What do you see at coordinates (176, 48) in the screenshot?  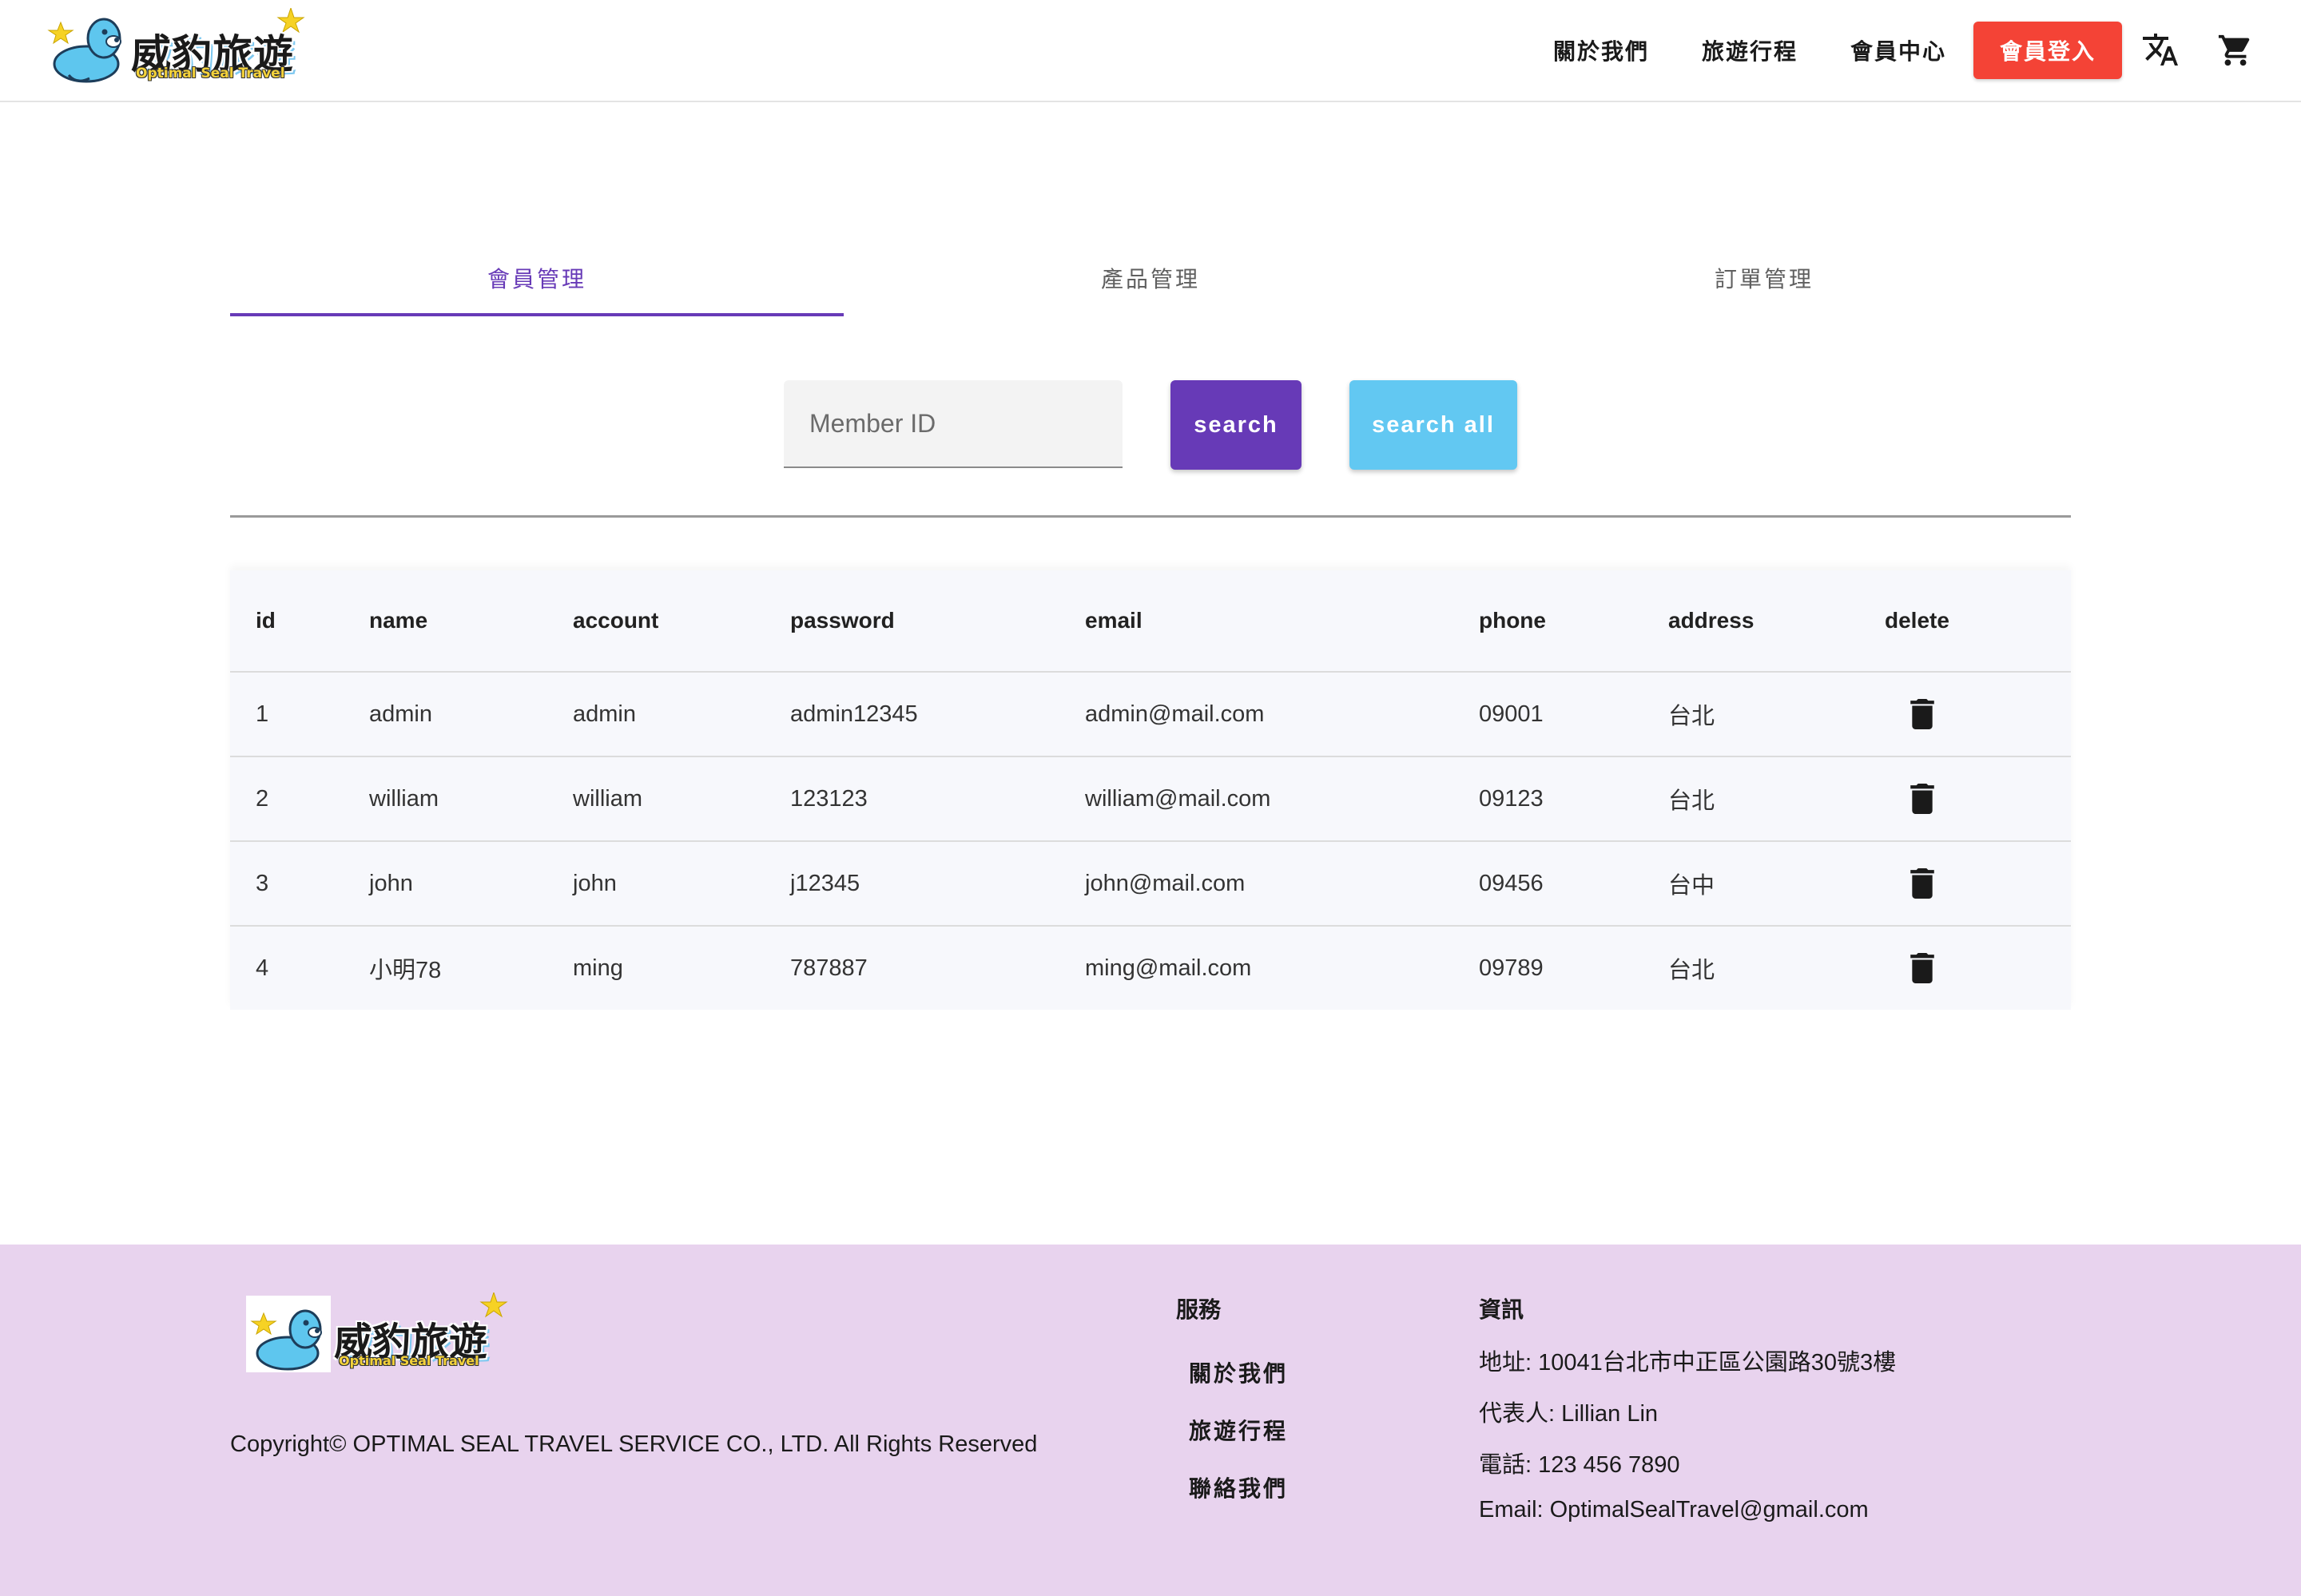 I see `brand-logo: 威豹旅遊 Optimal Seal Travel` at bounding box center [176, 48].